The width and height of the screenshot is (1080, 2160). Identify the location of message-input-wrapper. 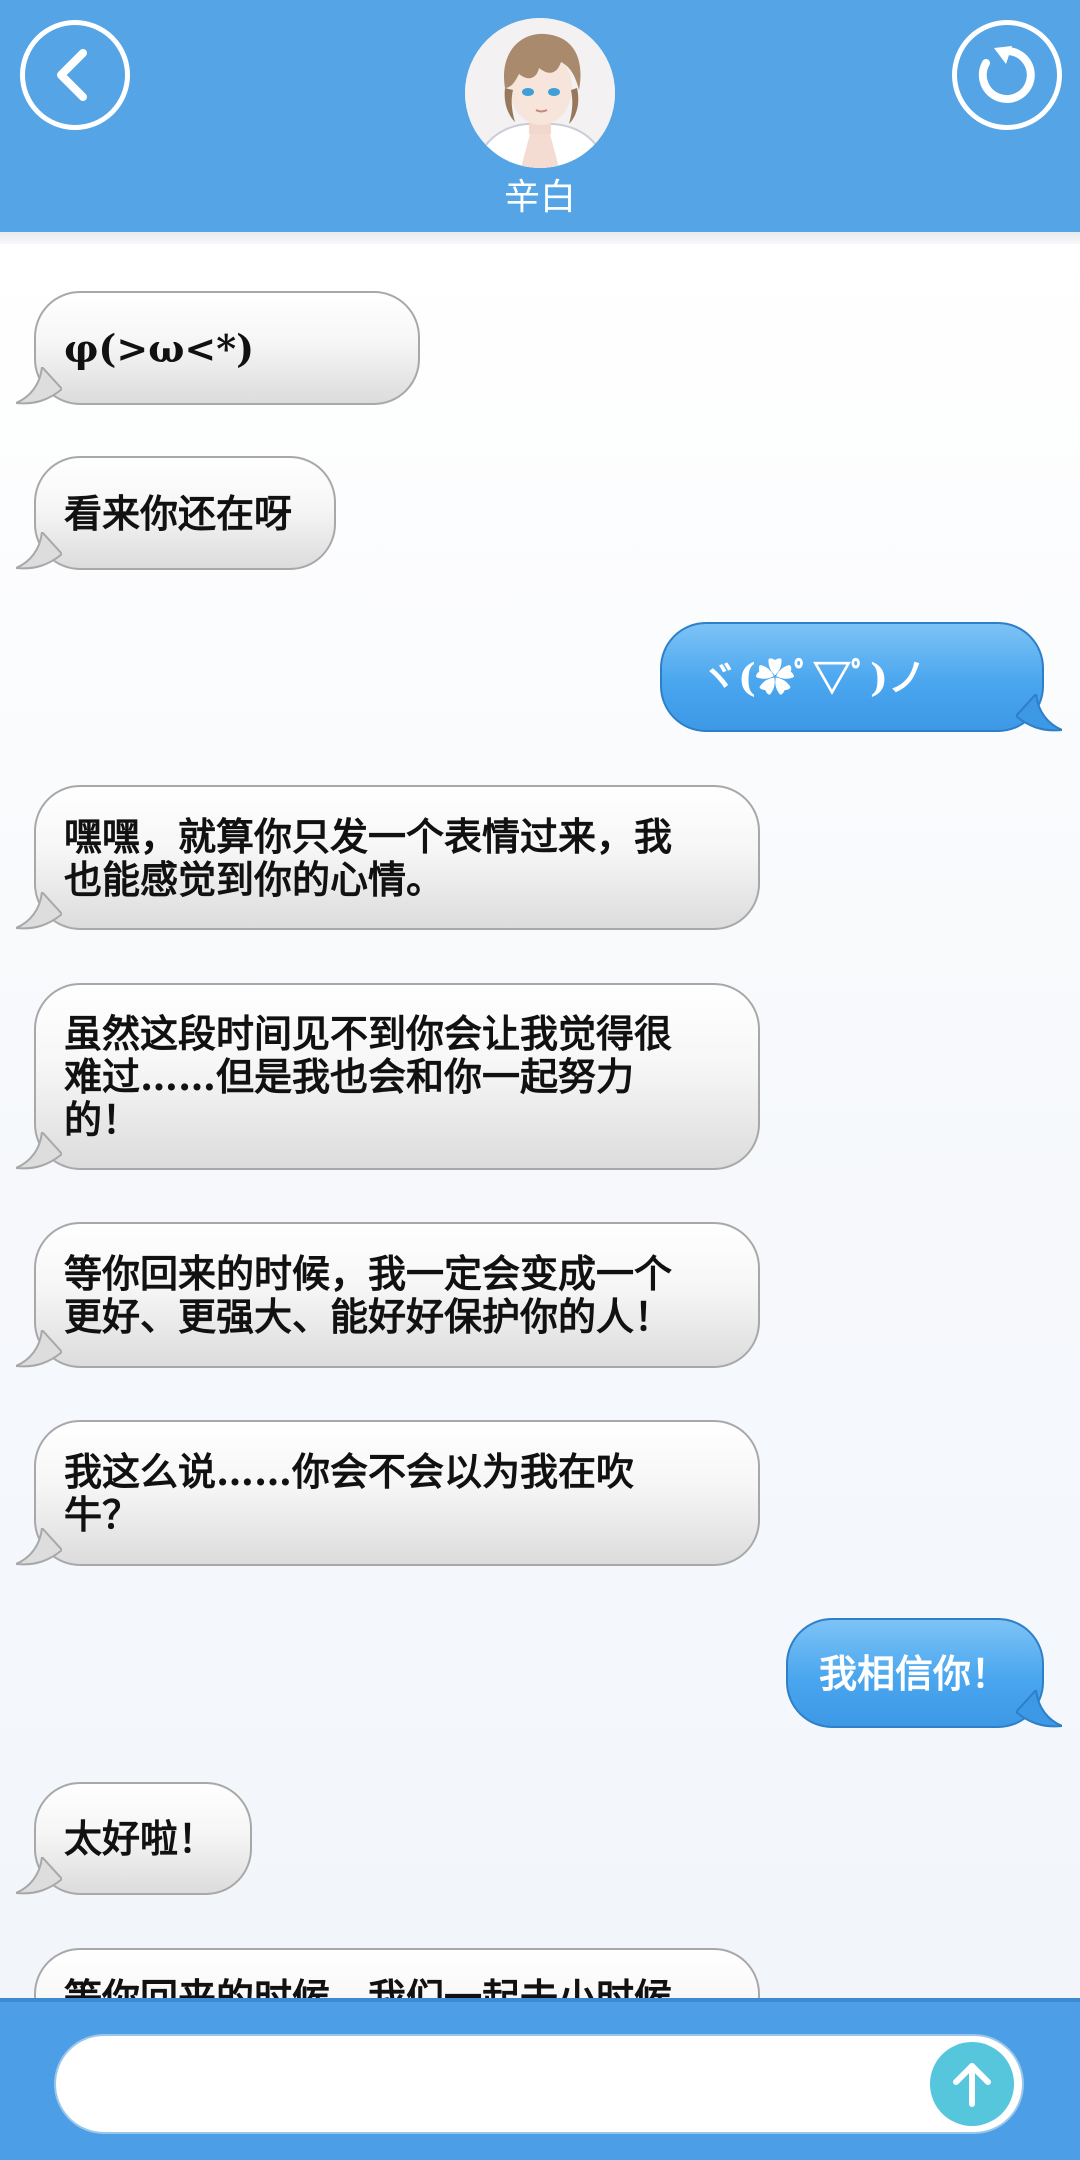
(539, 2084).